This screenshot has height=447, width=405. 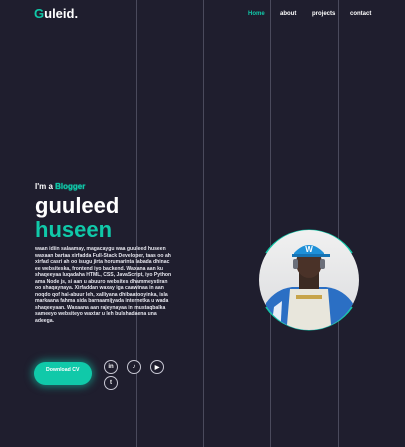 What do you see at coordinates (39, 13) in the screenshot?
I see `logo-initial: G` at bounding box center [39, 13].